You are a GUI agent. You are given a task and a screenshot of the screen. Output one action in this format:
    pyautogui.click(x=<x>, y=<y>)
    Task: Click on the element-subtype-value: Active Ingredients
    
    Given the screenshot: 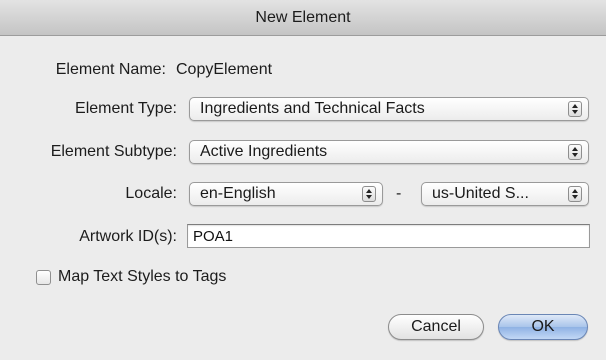 What is the action you would take?
    pyautogui.click(x=264, y=151)
    